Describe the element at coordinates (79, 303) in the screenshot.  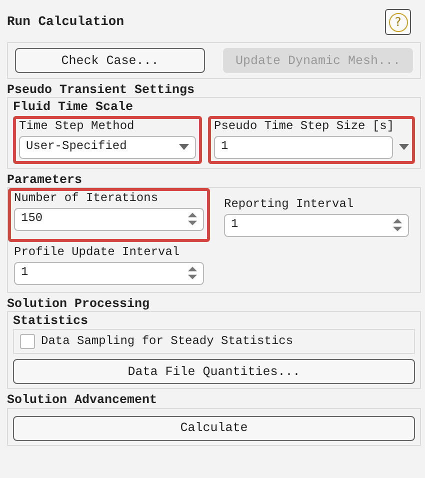
I see `section-title: Solution Processing` at that location.